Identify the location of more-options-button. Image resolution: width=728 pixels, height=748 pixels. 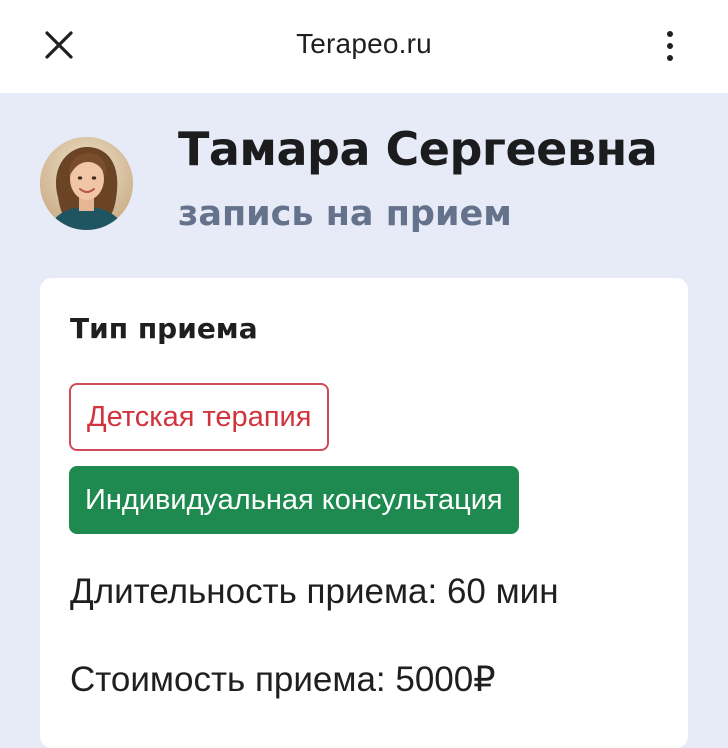
(670, 46).